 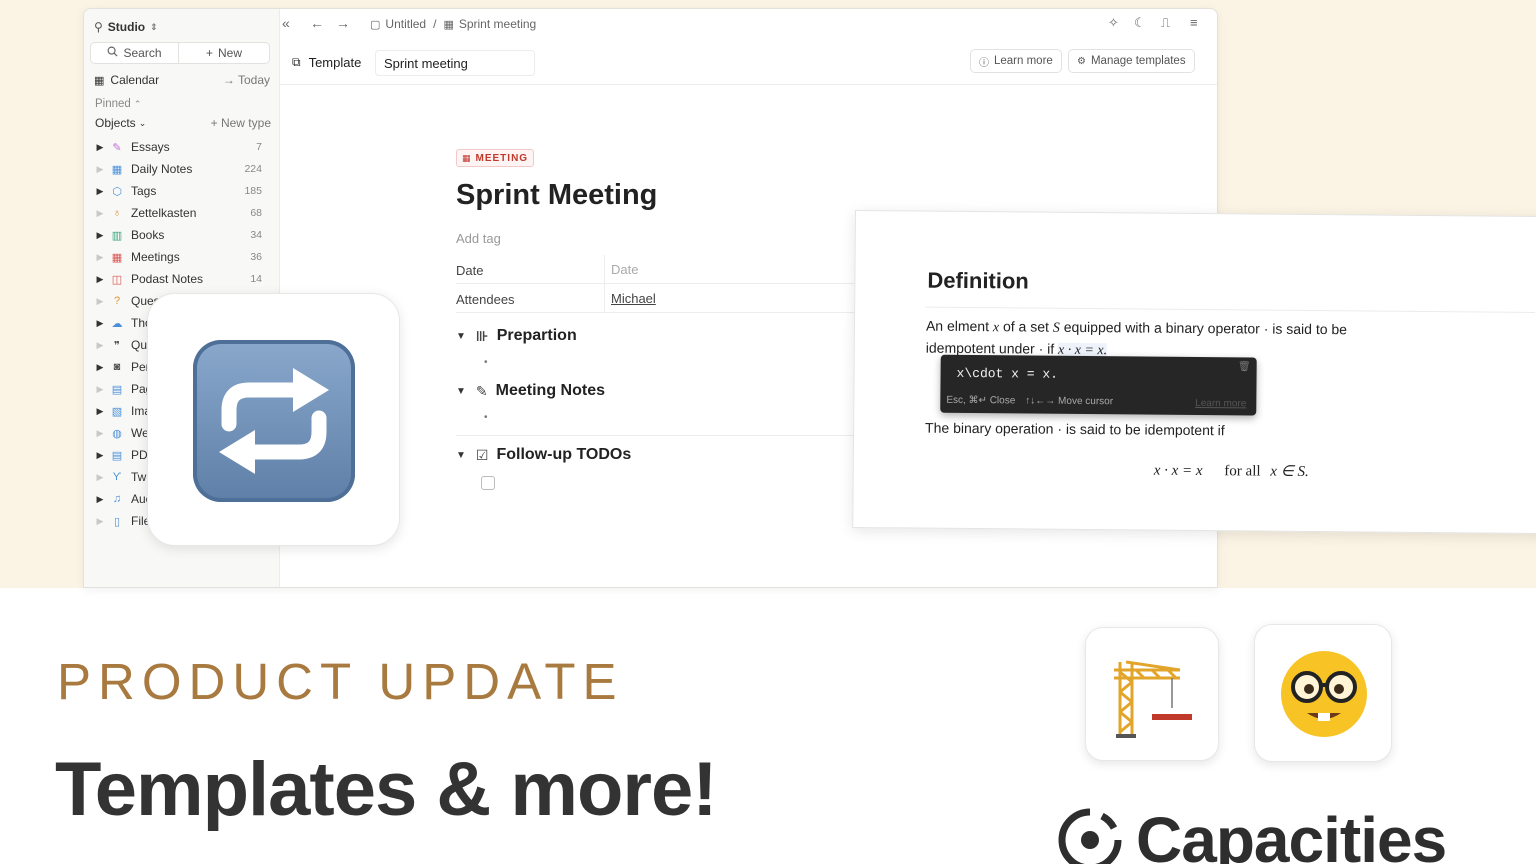 I want to click on search-button: Search, so click(x=134, y=53).